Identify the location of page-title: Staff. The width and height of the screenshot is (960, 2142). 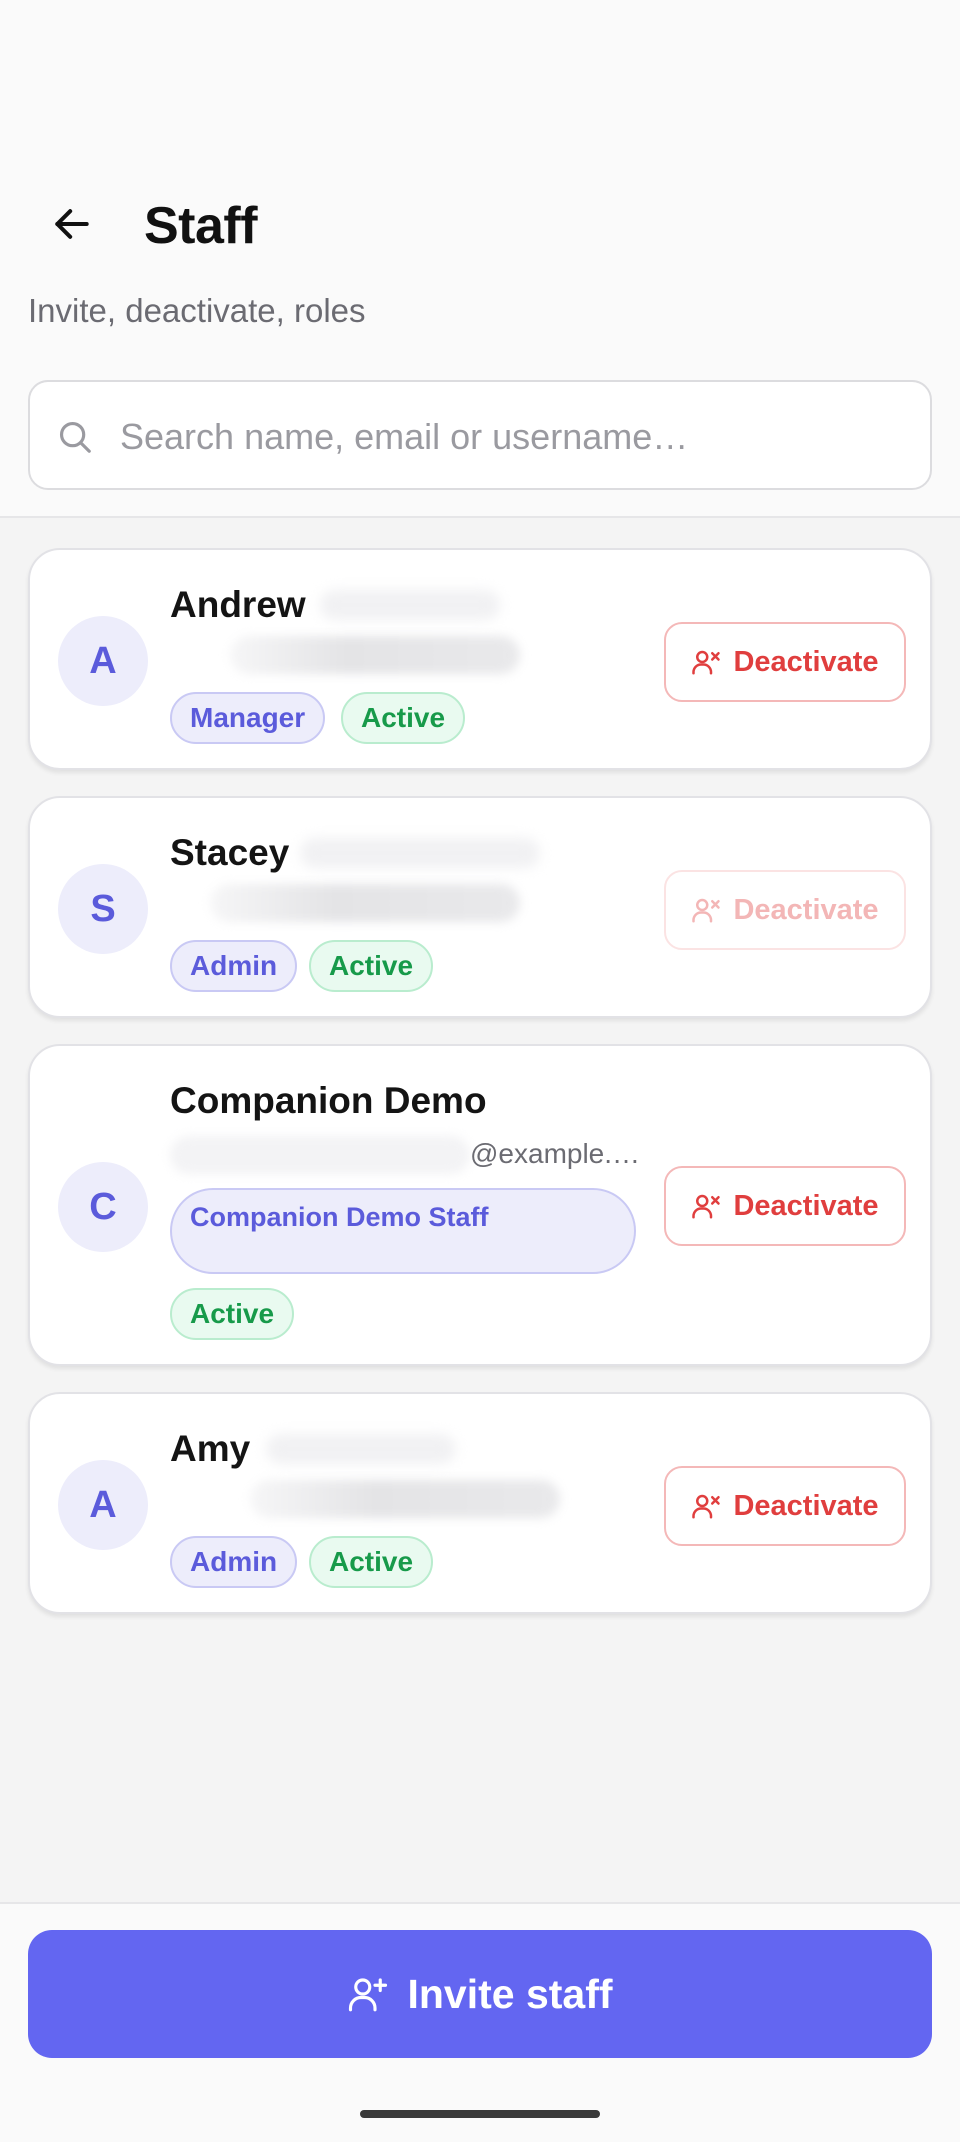
(201, 226).